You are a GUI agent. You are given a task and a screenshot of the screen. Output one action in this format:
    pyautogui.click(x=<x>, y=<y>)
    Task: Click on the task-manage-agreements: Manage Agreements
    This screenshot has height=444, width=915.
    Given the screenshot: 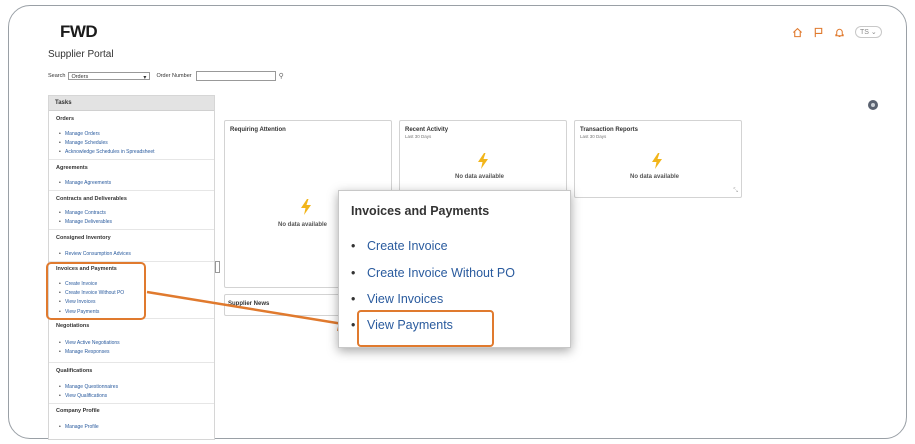 What is the action you would take?
    pyautogui.click(x=85, y=183)
    